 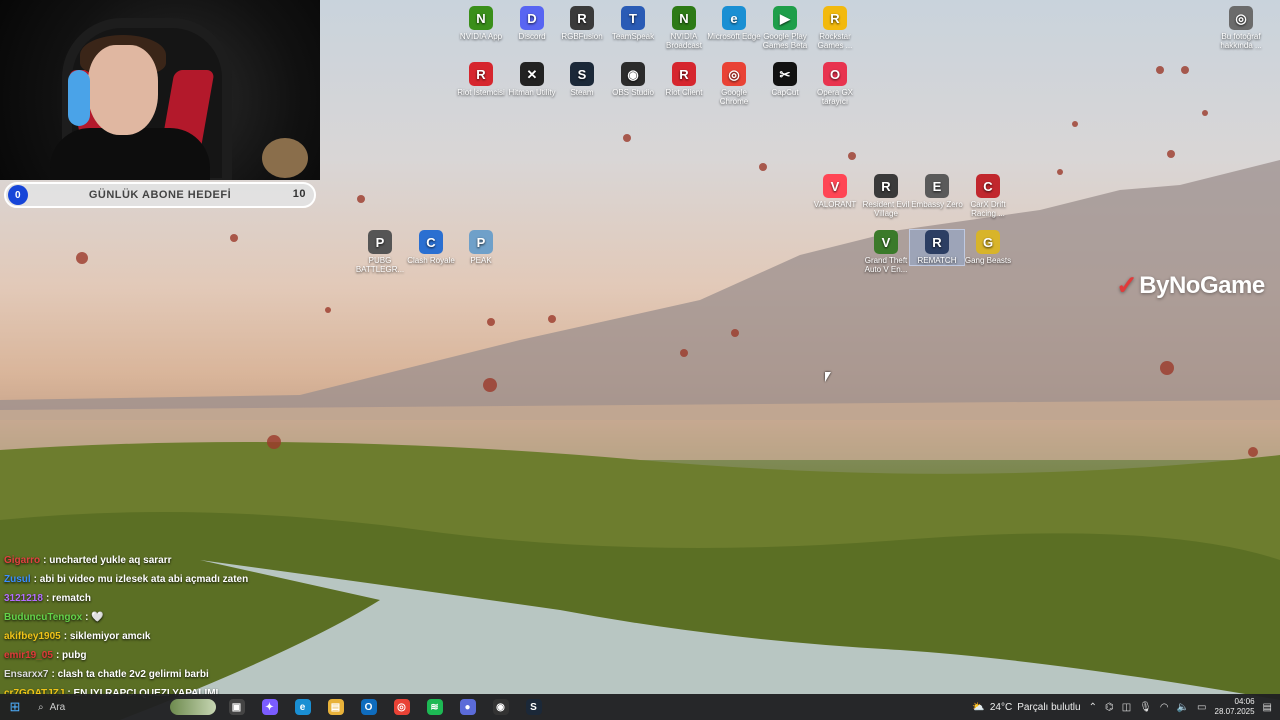 I want to click on desktop-icon: ▶ Google Play Games Beta, so click(x=785, y=28).